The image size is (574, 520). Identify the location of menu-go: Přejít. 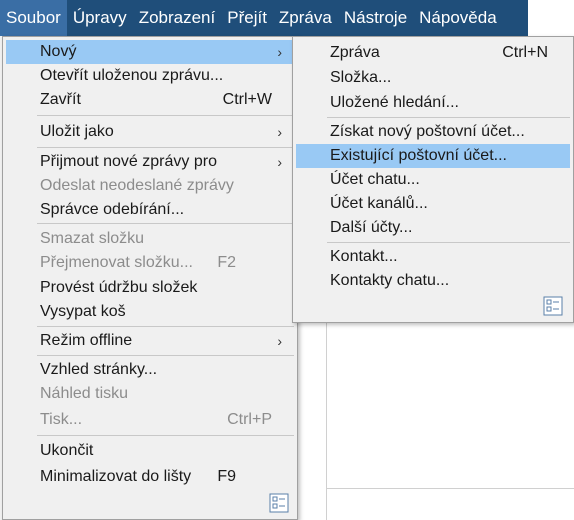
(247, 18).